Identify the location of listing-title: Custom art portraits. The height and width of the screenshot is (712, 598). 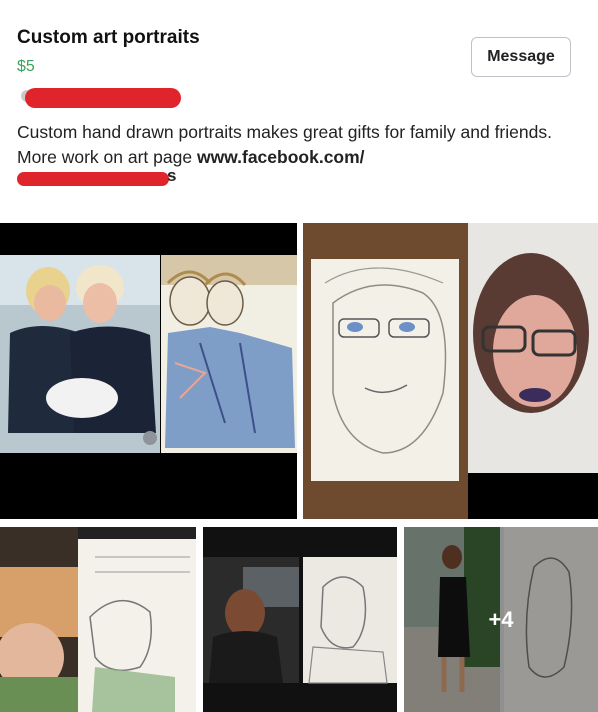
(108, 37).